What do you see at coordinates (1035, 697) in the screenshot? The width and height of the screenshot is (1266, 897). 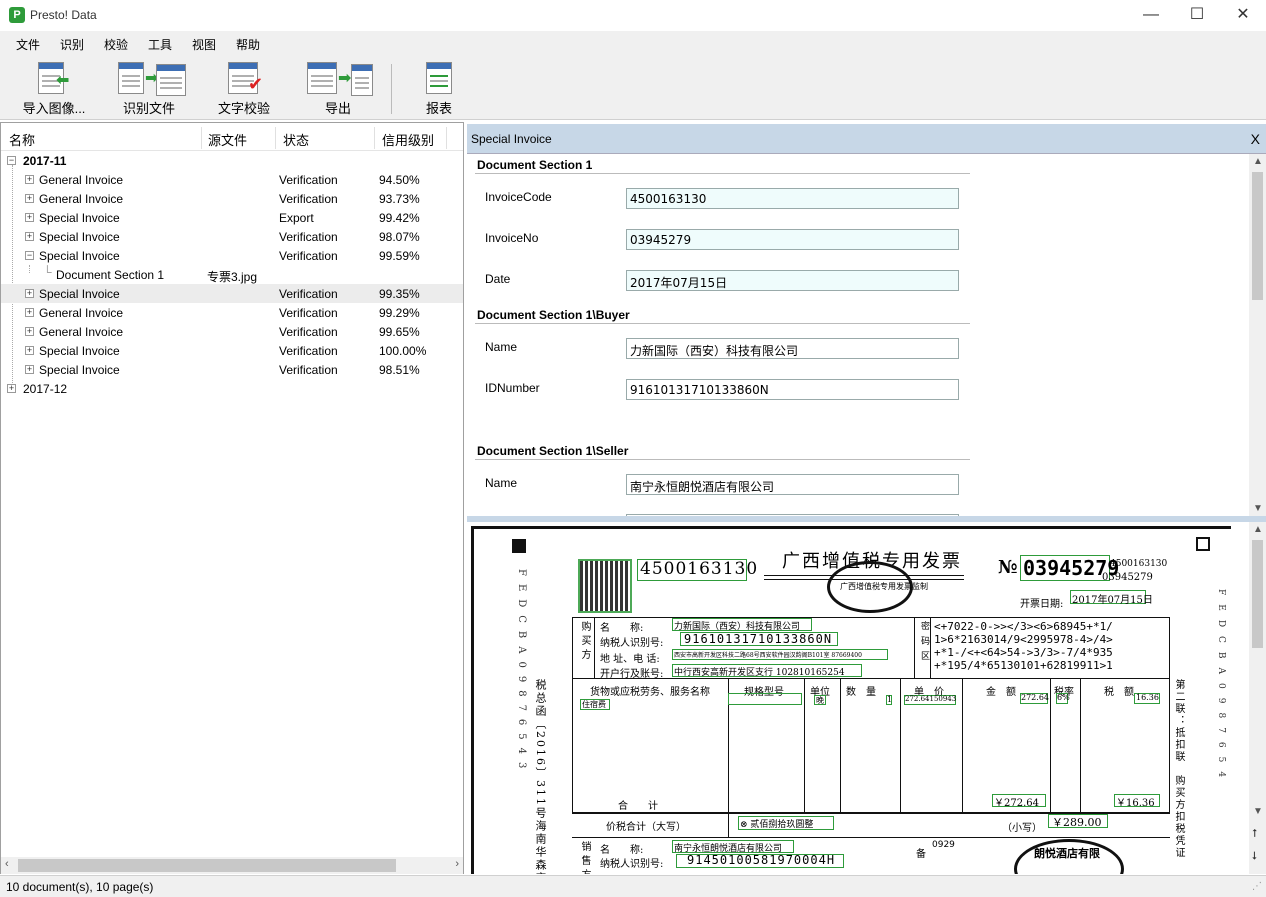 I see `amount-text: 272.64` at bounding box center [1035, 697].